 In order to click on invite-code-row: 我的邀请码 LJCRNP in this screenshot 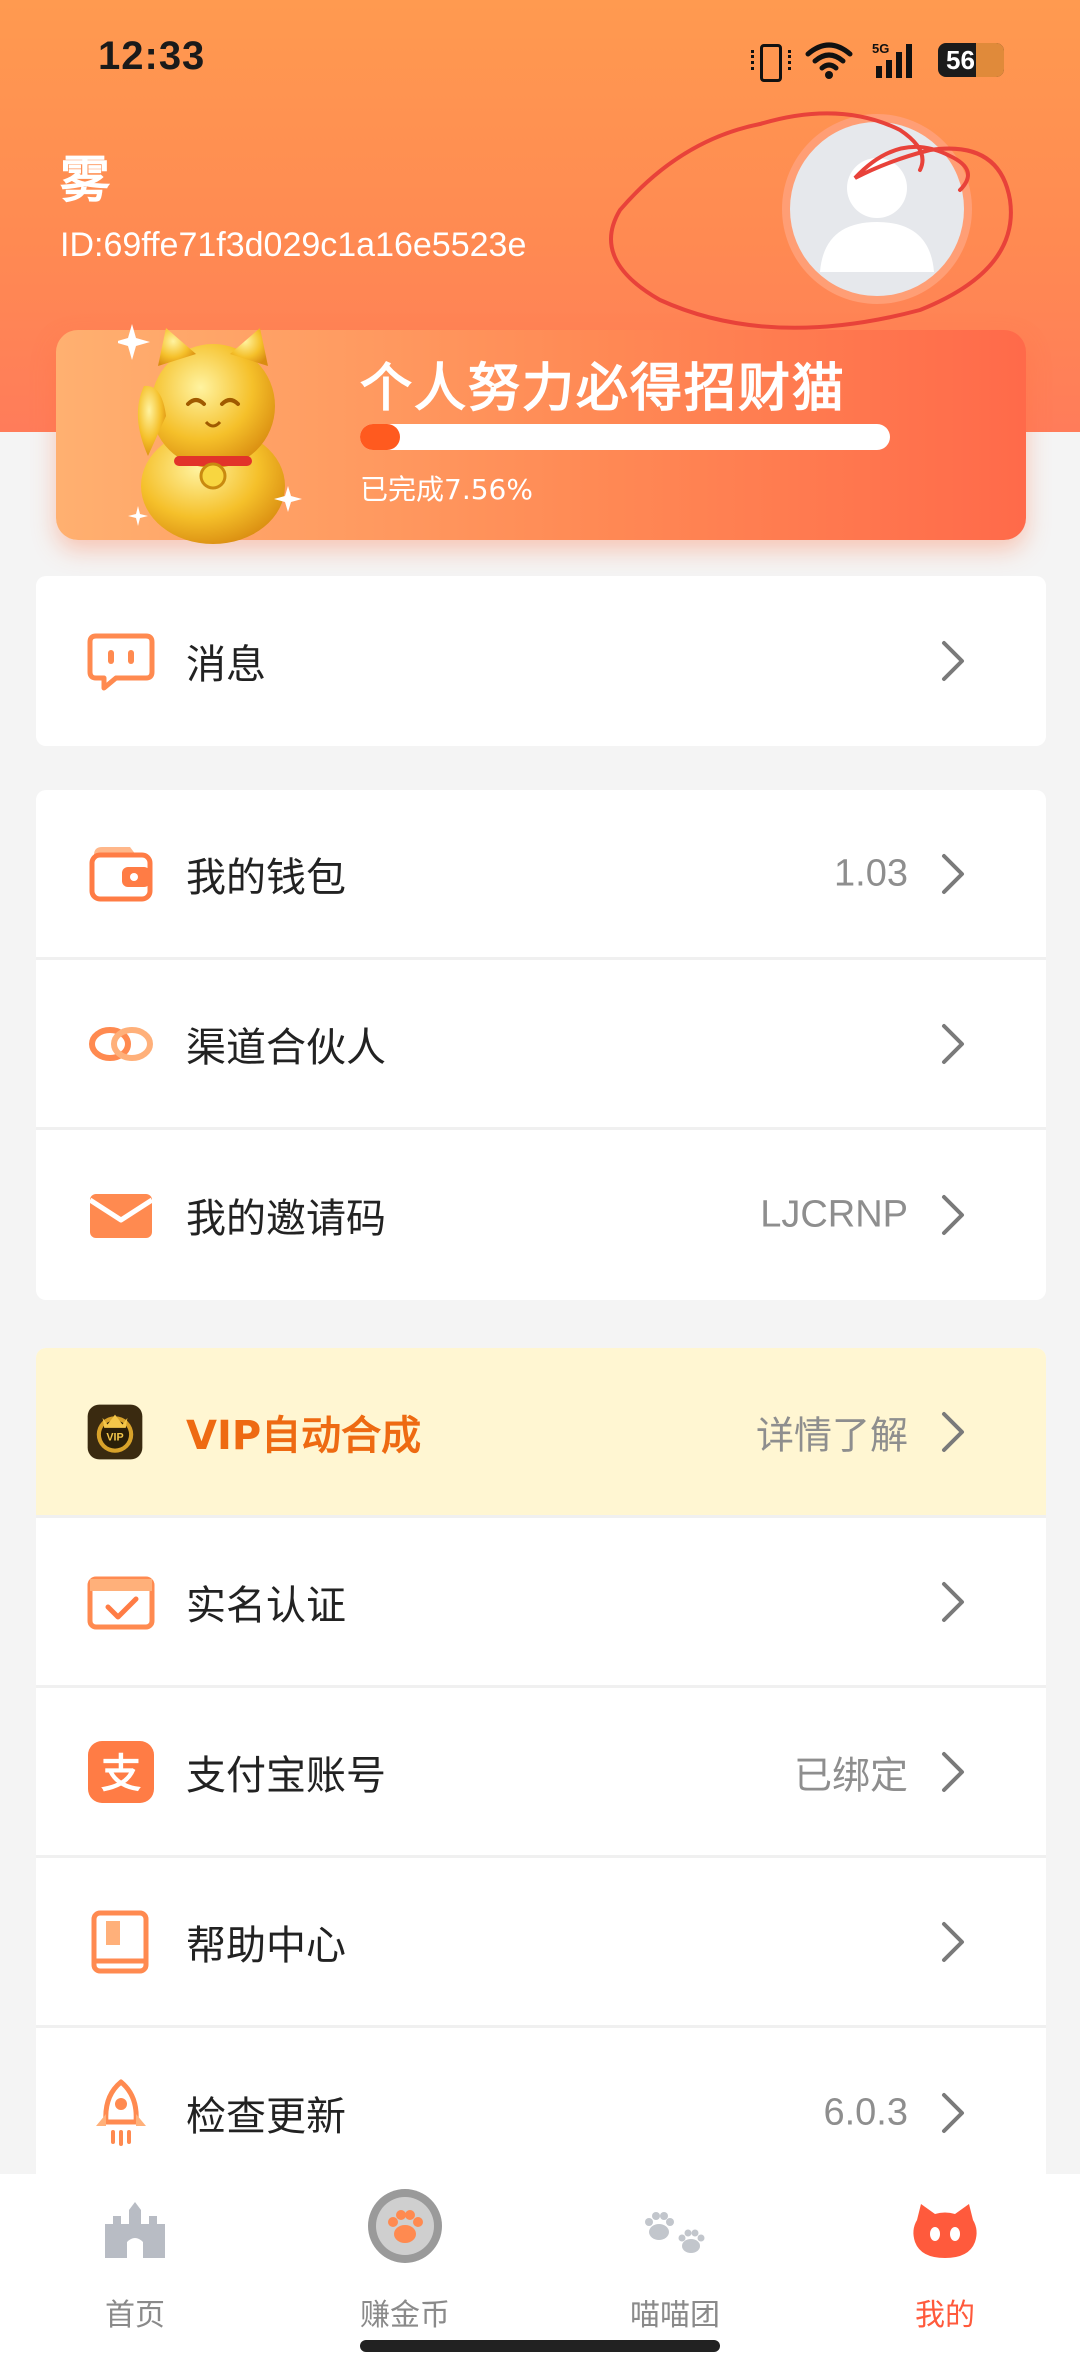, I will do `click(541, 1215)`.